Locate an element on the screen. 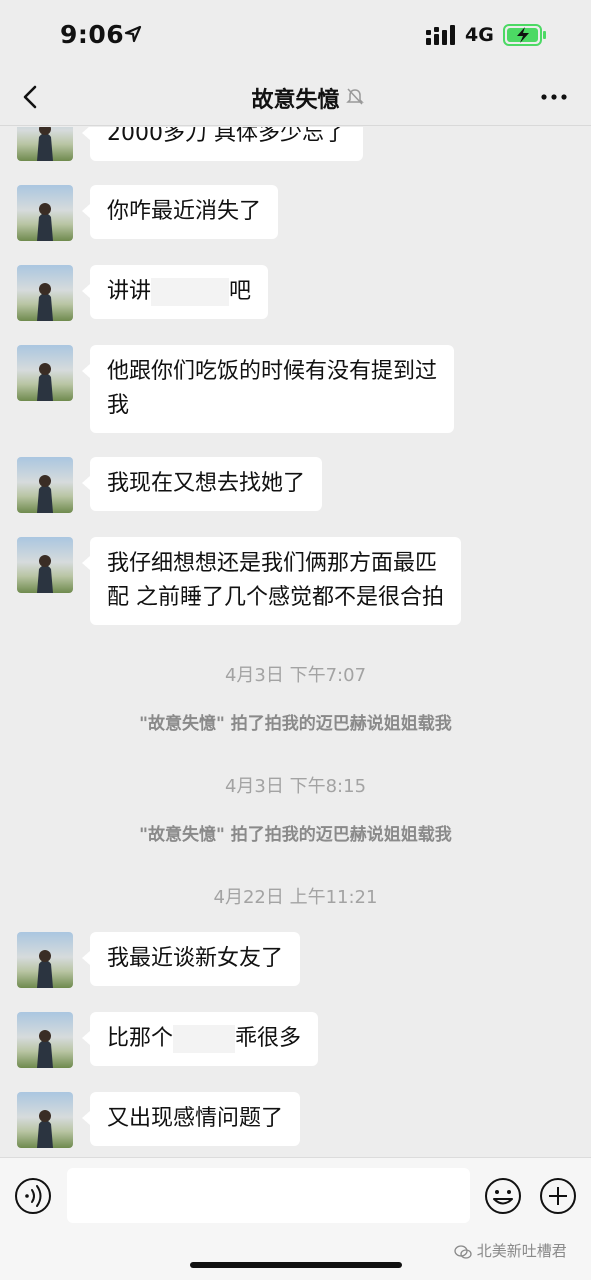 The height and width of the screenshot is (1280, 591). wechat-logo-icon is located at coordinates (463, 1251).